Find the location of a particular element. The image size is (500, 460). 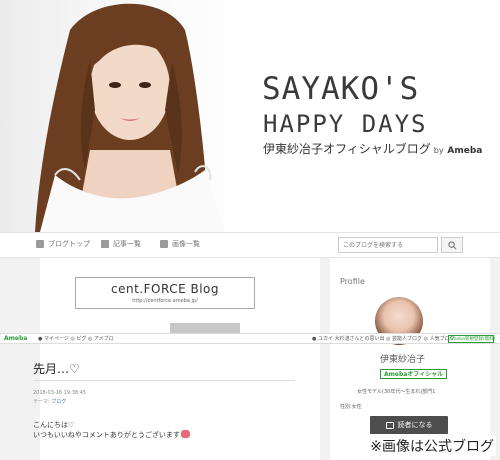

nav-blog-top: ブログトップ is located at coordinates (63, 244).